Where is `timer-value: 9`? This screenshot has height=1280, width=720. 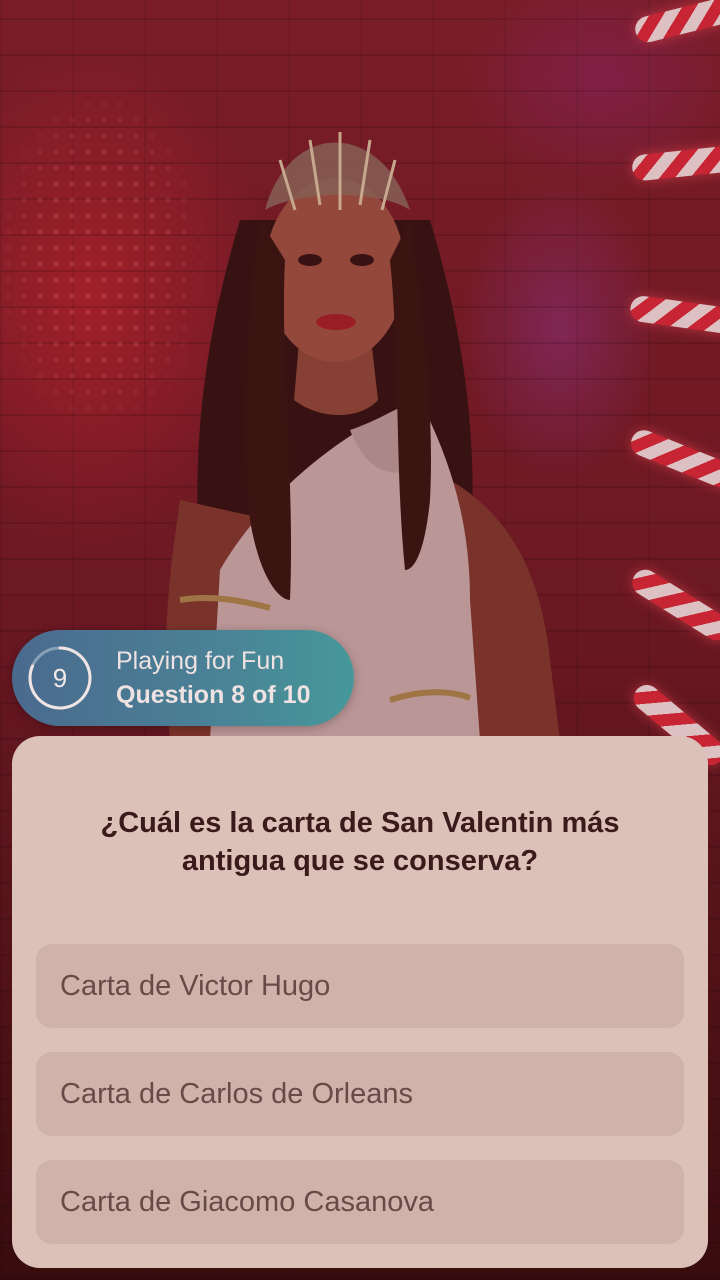
timer-value: 9 is located at coordinates (60, 677).